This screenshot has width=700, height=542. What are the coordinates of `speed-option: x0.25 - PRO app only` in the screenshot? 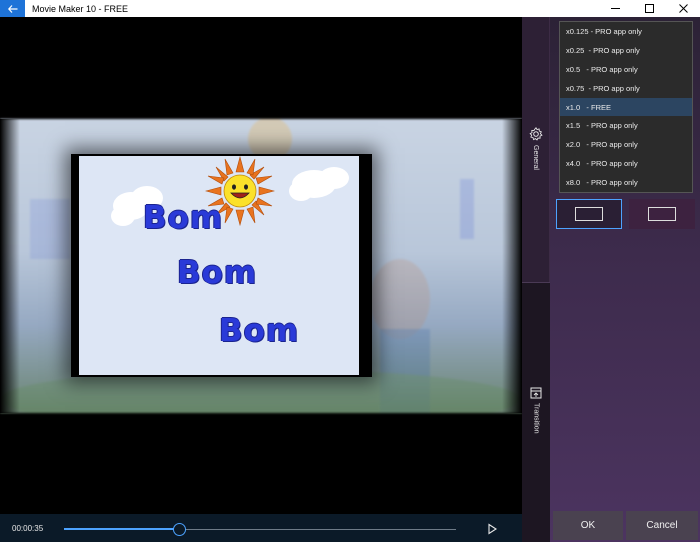 It's located at (626, 50).